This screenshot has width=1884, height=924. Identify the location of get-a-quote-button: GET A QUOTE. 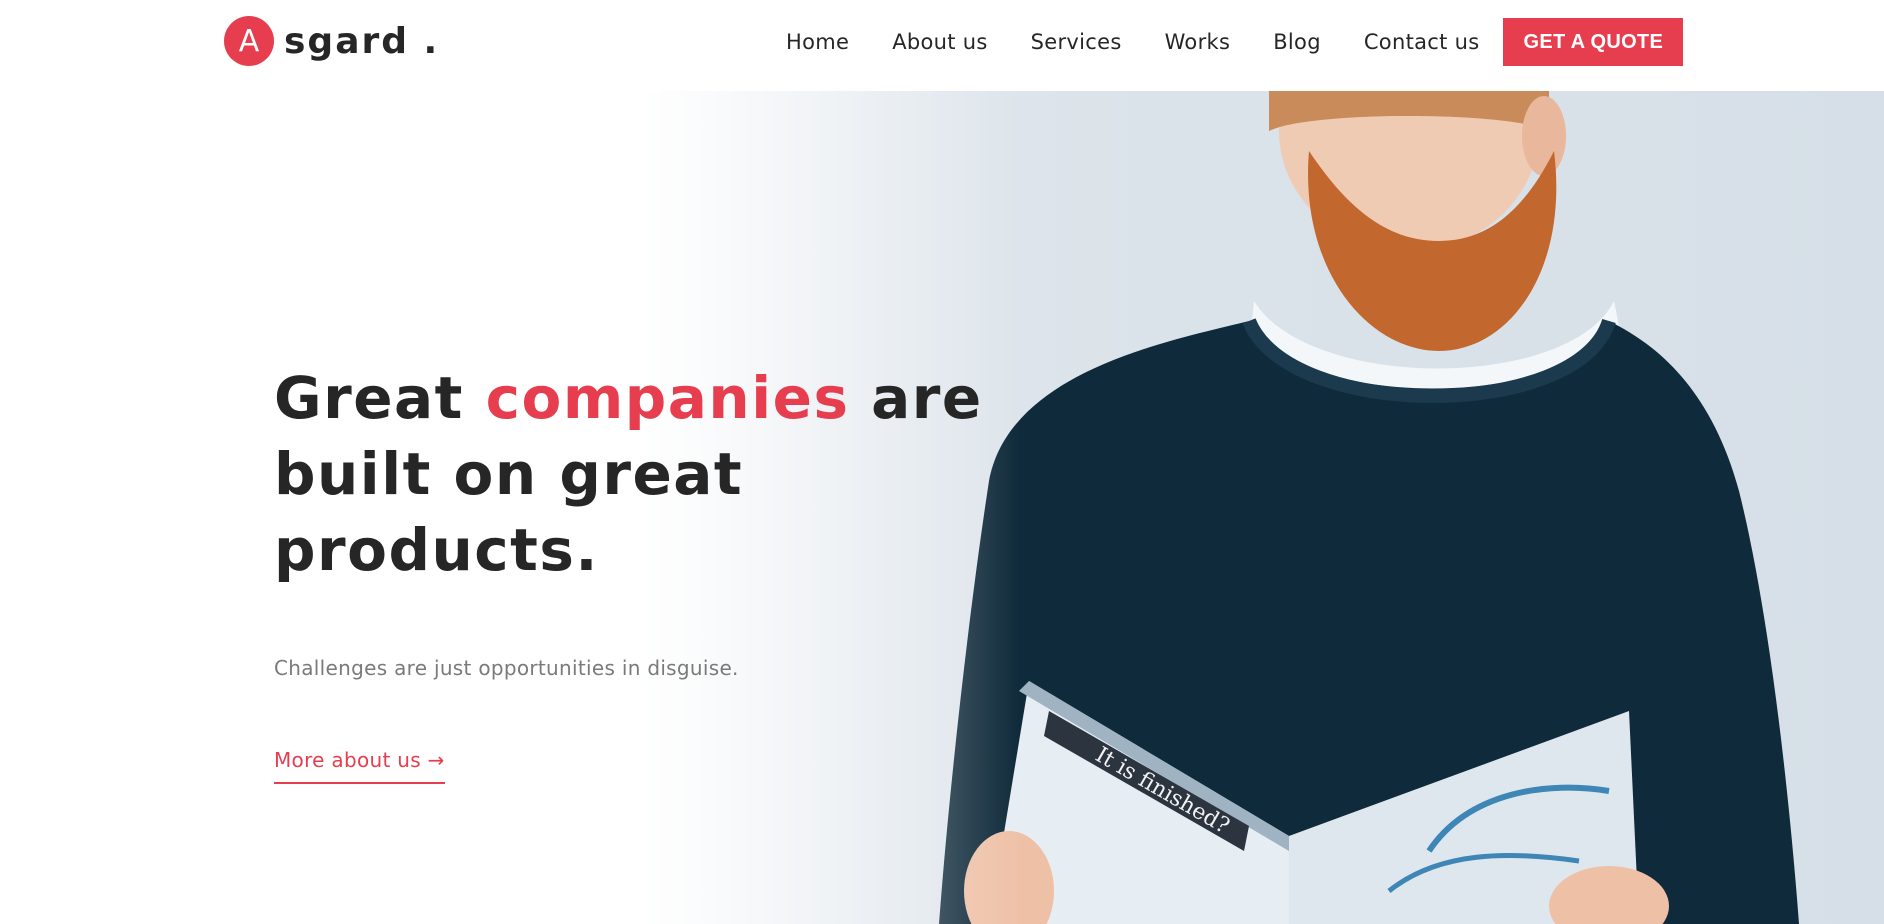
(1593, 42).